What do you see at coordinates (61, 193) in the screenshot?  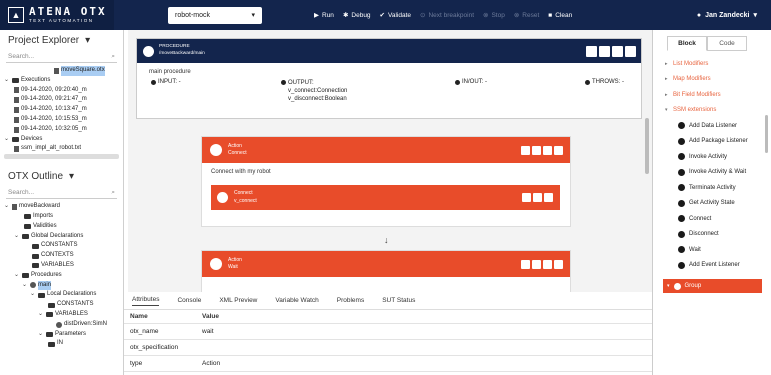 I see `outline-search-input: Search... ⌕` at bounding box center [61, 193].